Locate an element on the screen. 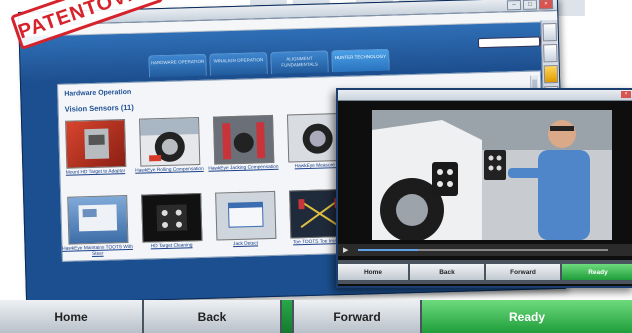 The width and height of the screenshot is (632, 333). dialog-icon is located at coordinates (245, 214).